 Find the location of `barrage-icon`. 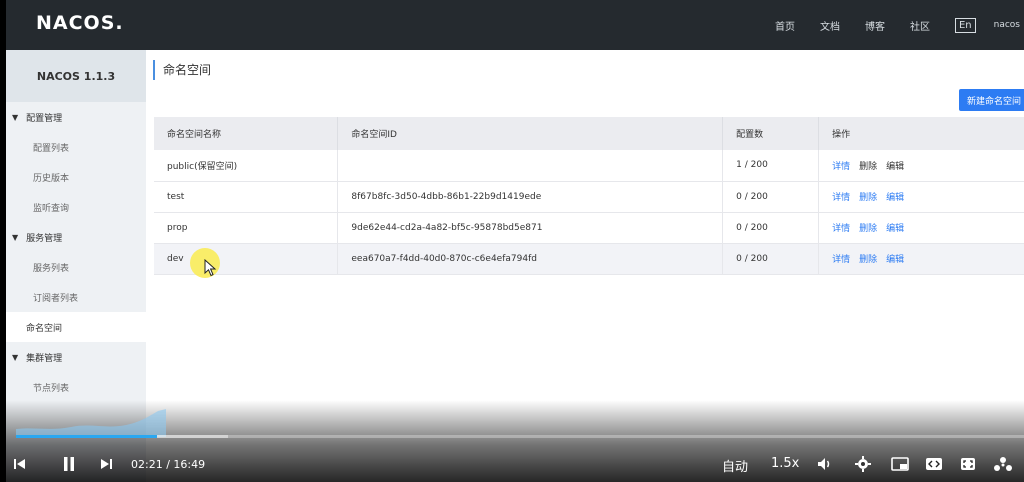

barrage-icon is located at coordinates (1003, 464).